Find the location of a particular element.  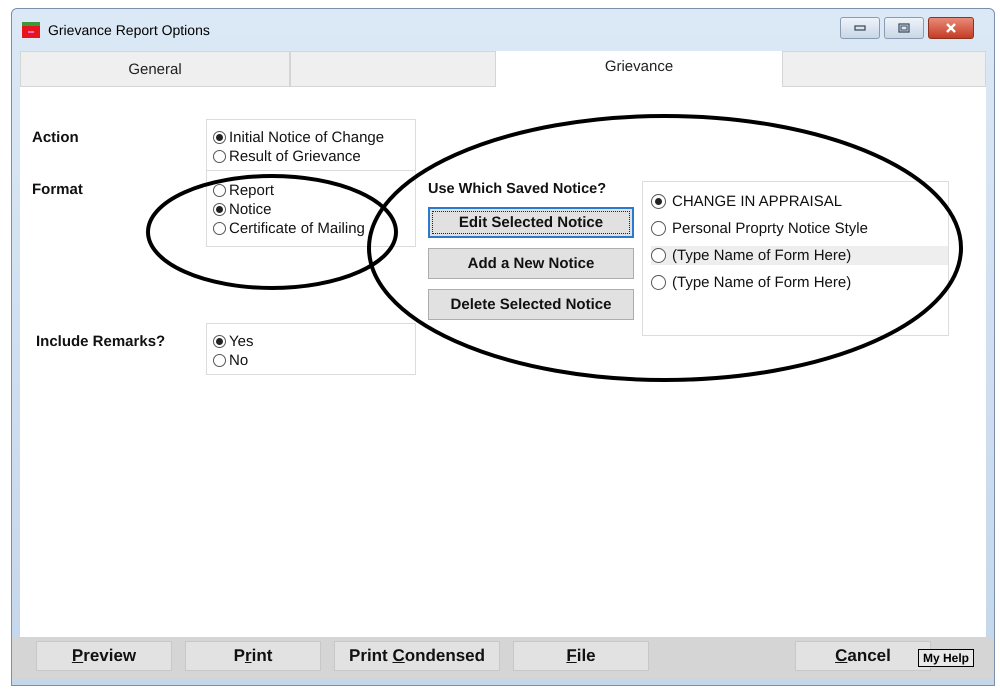

radio-option: Notice is located at coordinates (314, 209).